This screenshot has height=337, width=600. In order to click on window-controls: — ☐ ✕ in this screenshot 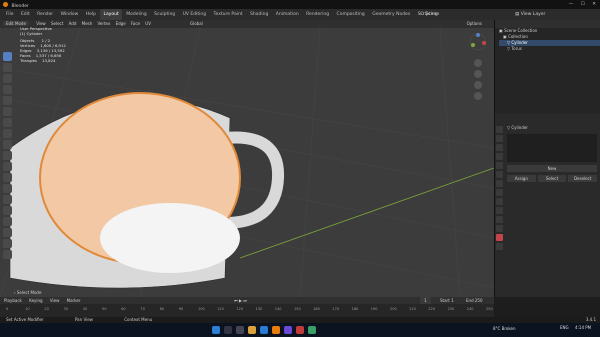, I will do `click(582, 4)`.